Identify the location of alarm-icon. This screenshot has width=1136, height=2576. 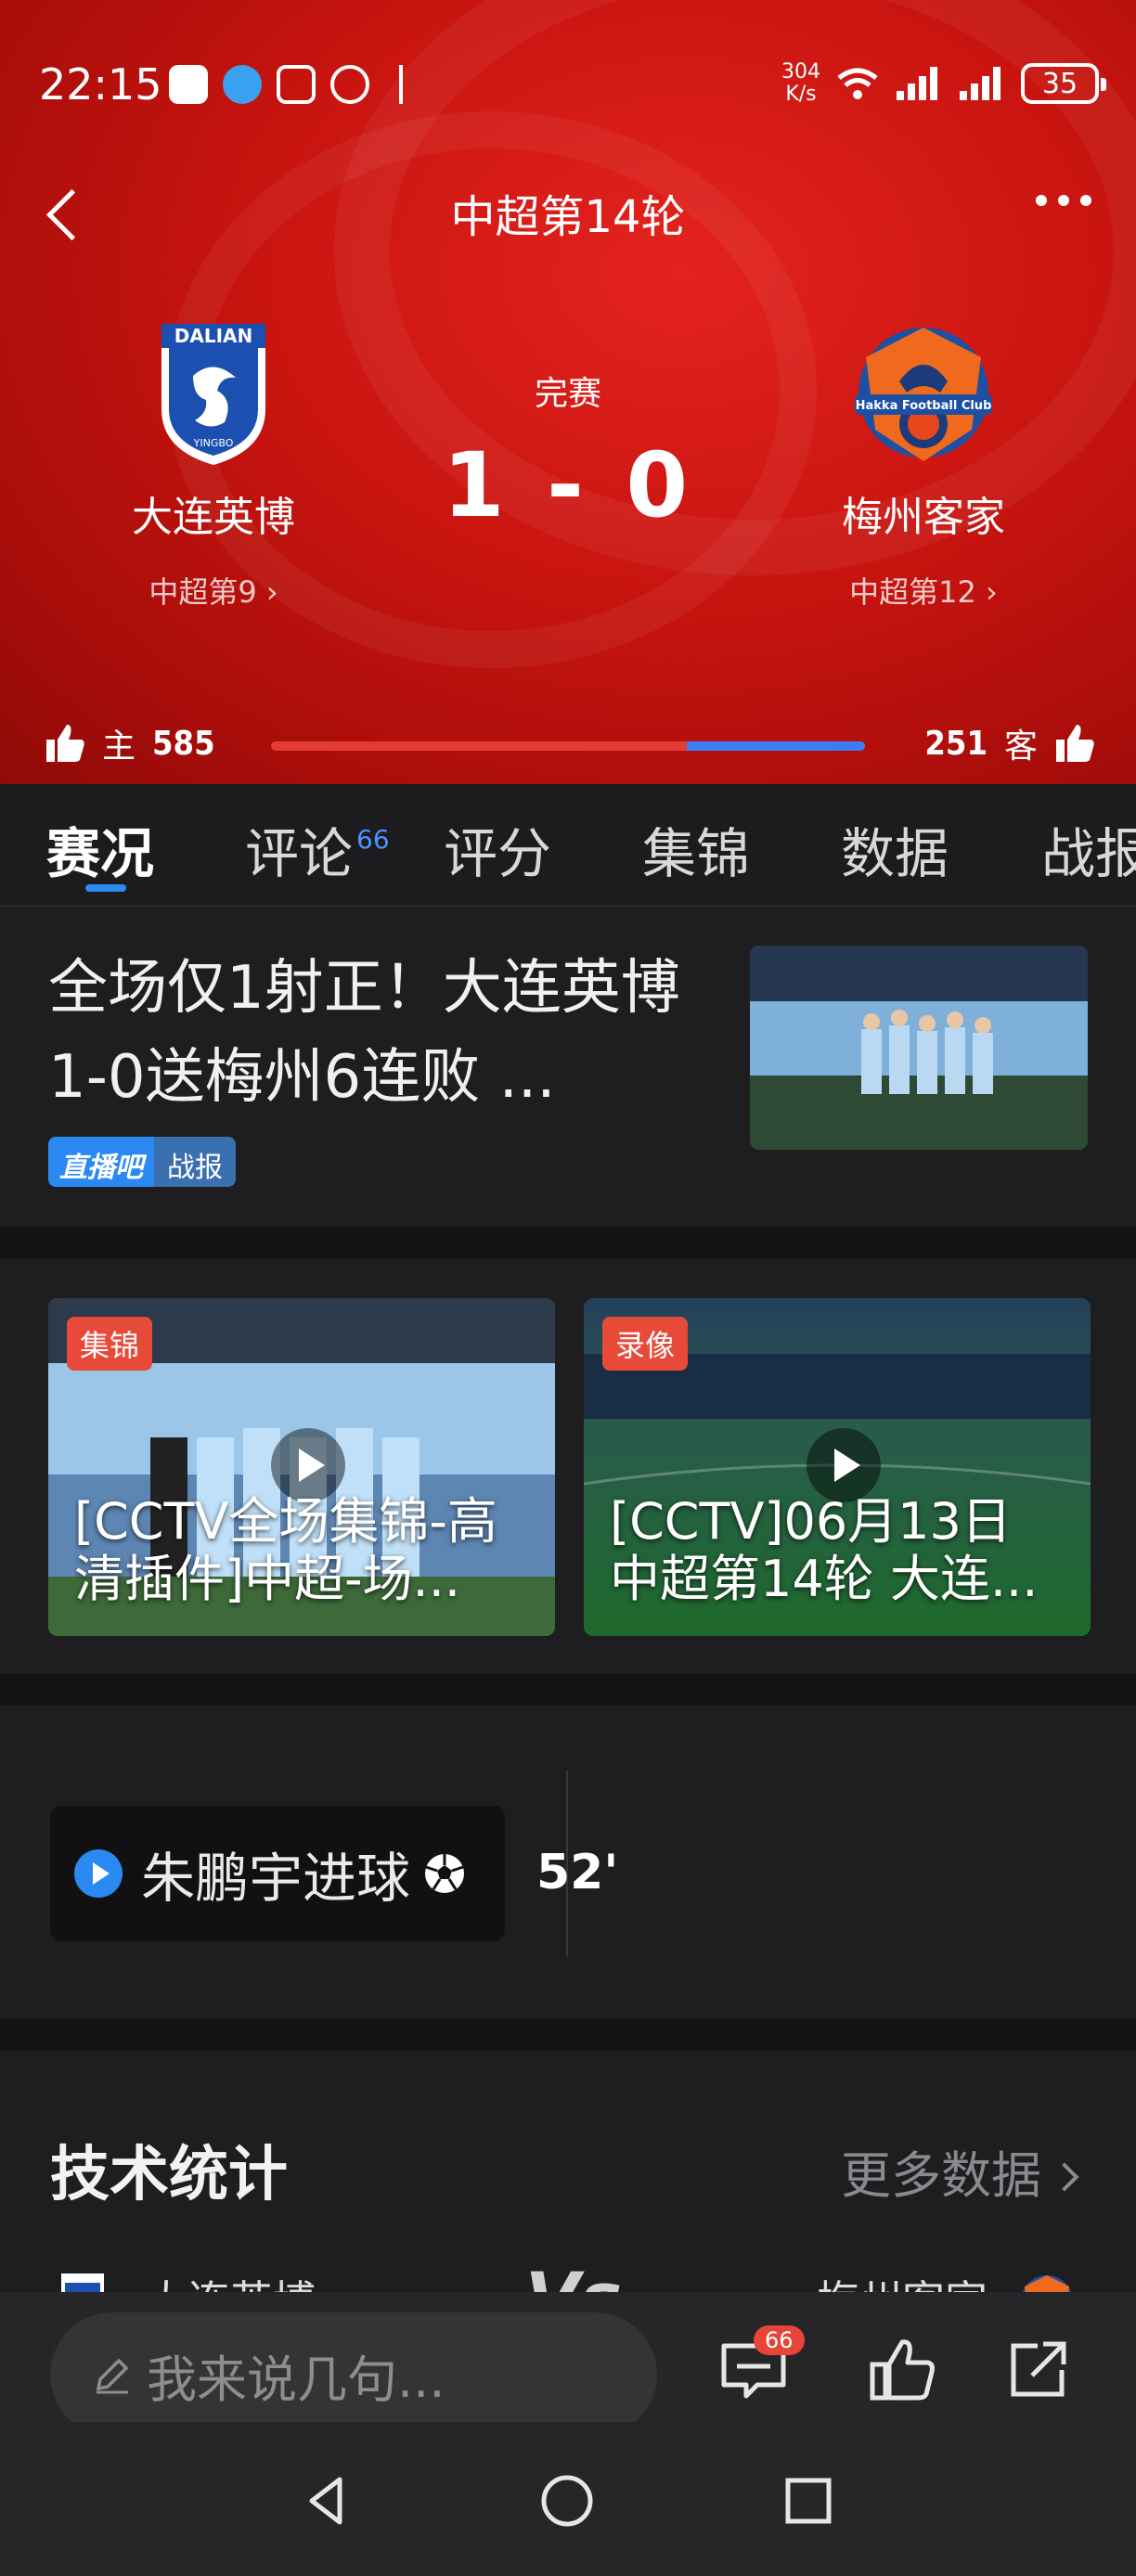
(349, 85).